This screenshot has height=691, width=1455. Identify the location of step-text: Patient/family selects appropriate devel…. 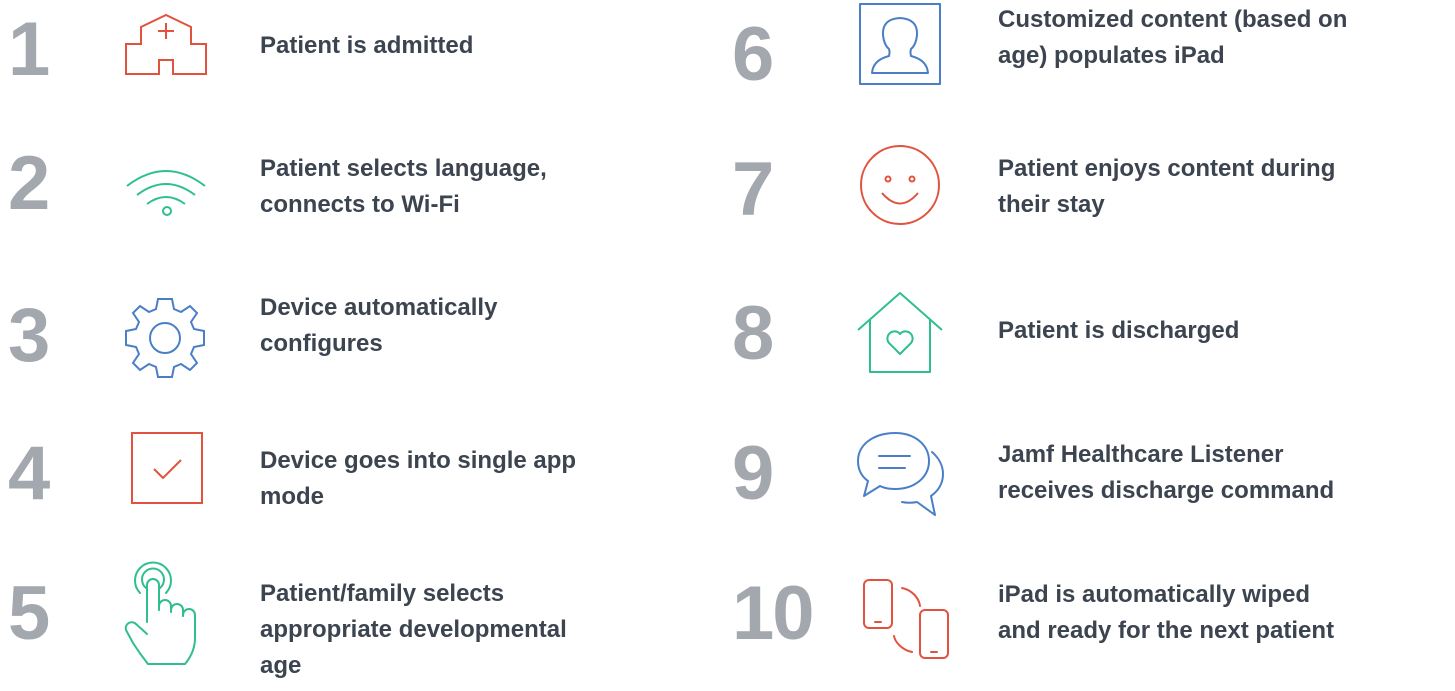
(413, 630).